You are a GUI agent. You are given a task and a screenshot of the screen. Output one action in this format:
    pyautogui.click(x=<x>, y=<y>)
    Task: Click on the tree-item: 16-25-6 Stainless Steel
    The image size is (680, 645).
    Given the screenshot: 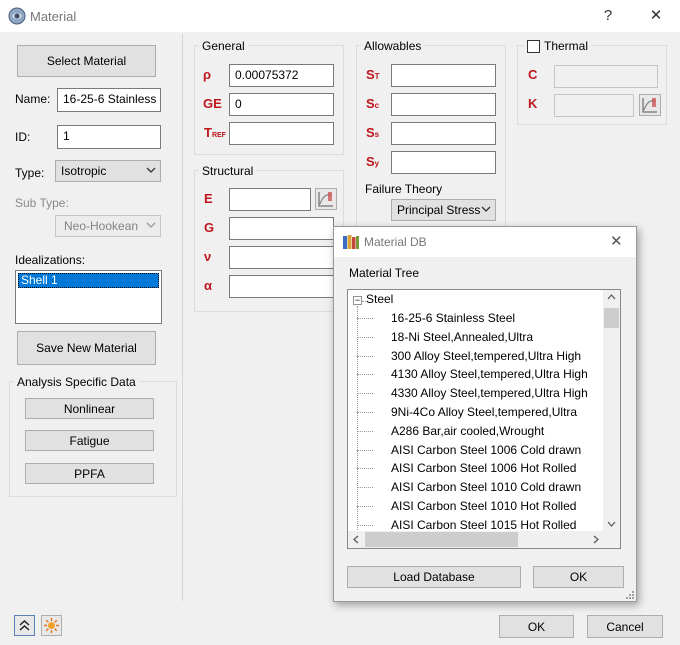 What is the action you would take?
    pyautogui.click(x=453, y=318)
    